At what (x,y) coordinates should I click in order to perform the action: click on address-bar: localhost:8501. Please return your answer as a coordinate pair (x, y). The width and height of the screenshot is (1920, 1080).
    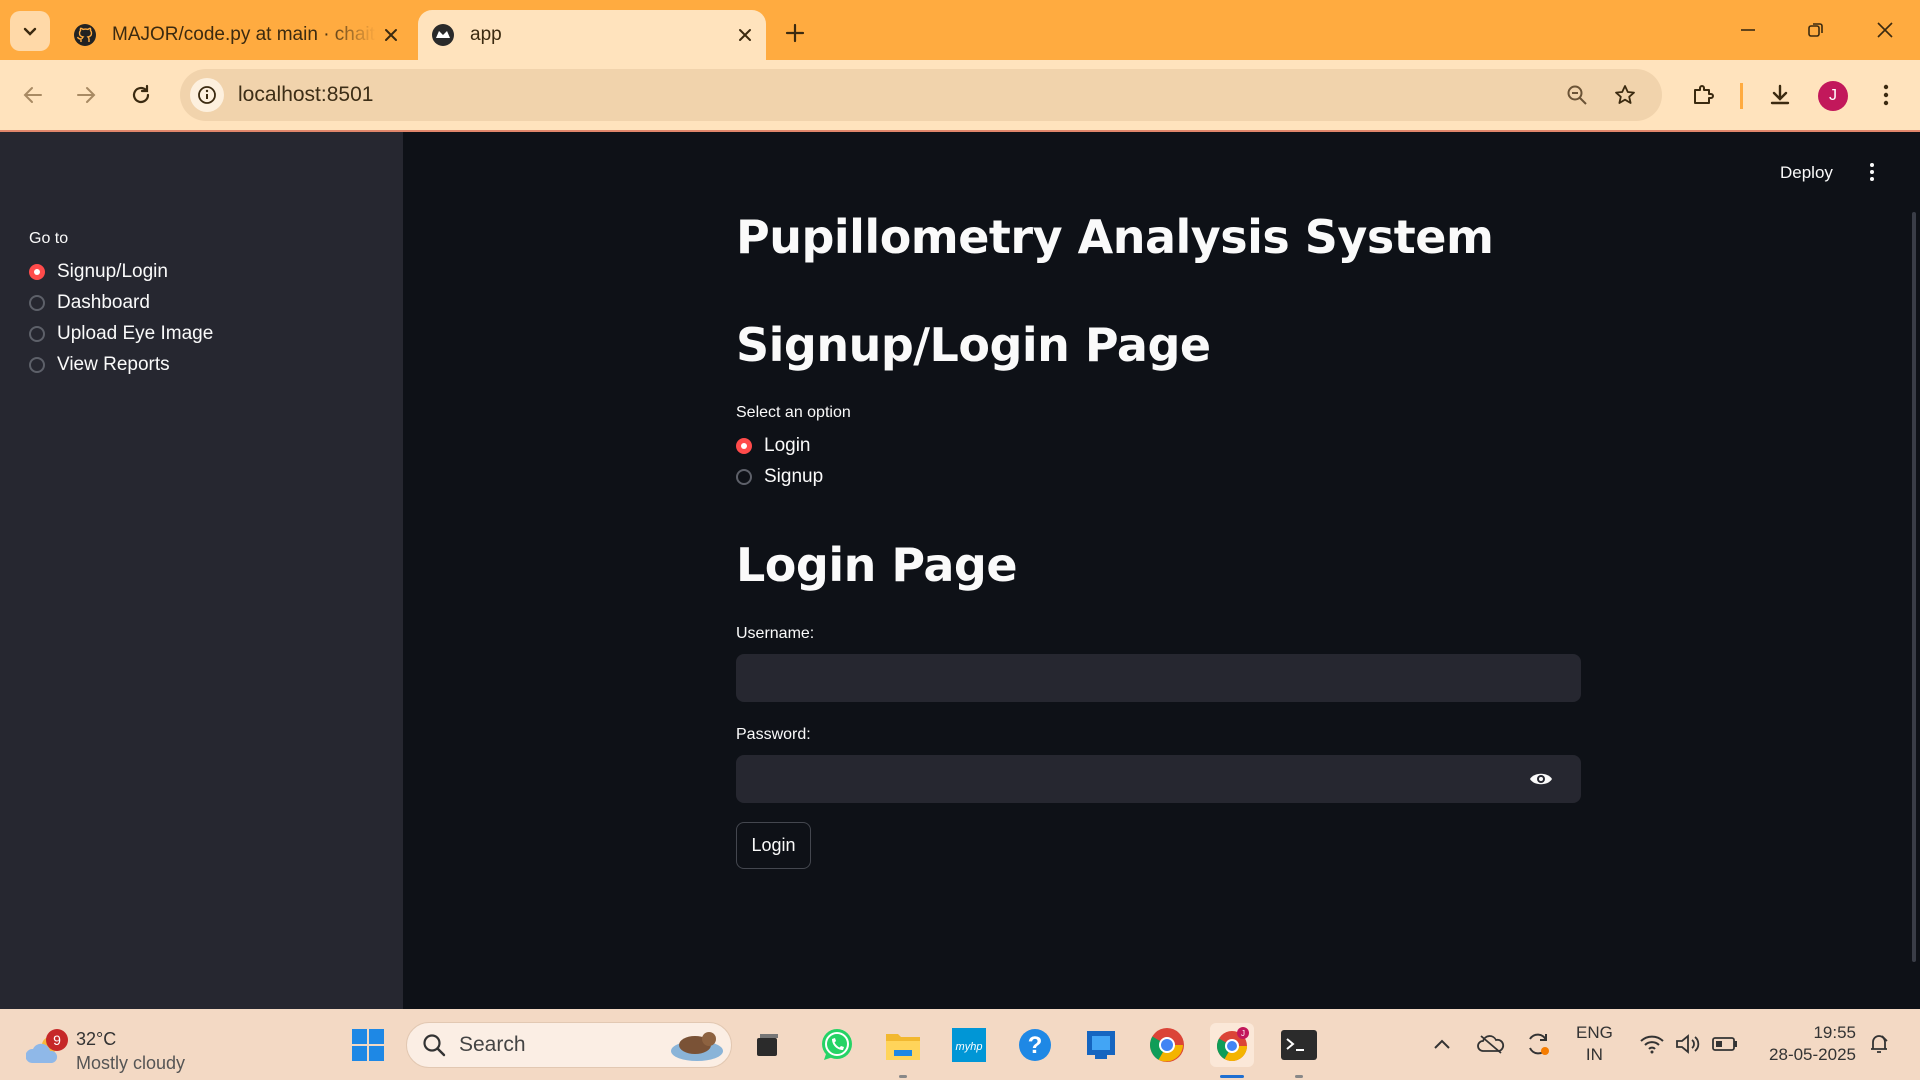
    Looking at the image, I should click on (921, 95).